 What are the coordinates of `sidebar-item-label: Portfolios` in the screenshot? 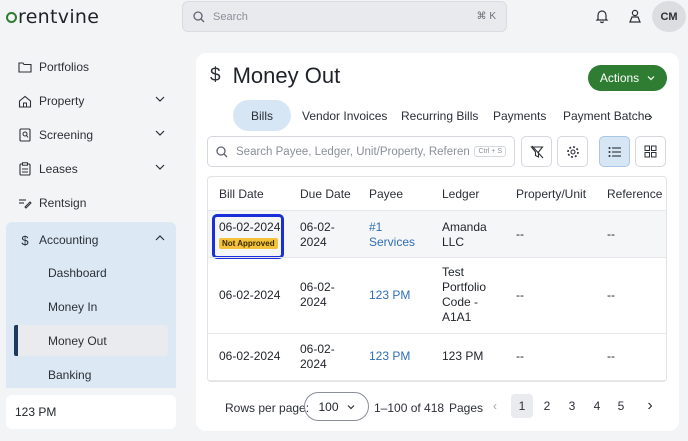 It's located at (64, 67).